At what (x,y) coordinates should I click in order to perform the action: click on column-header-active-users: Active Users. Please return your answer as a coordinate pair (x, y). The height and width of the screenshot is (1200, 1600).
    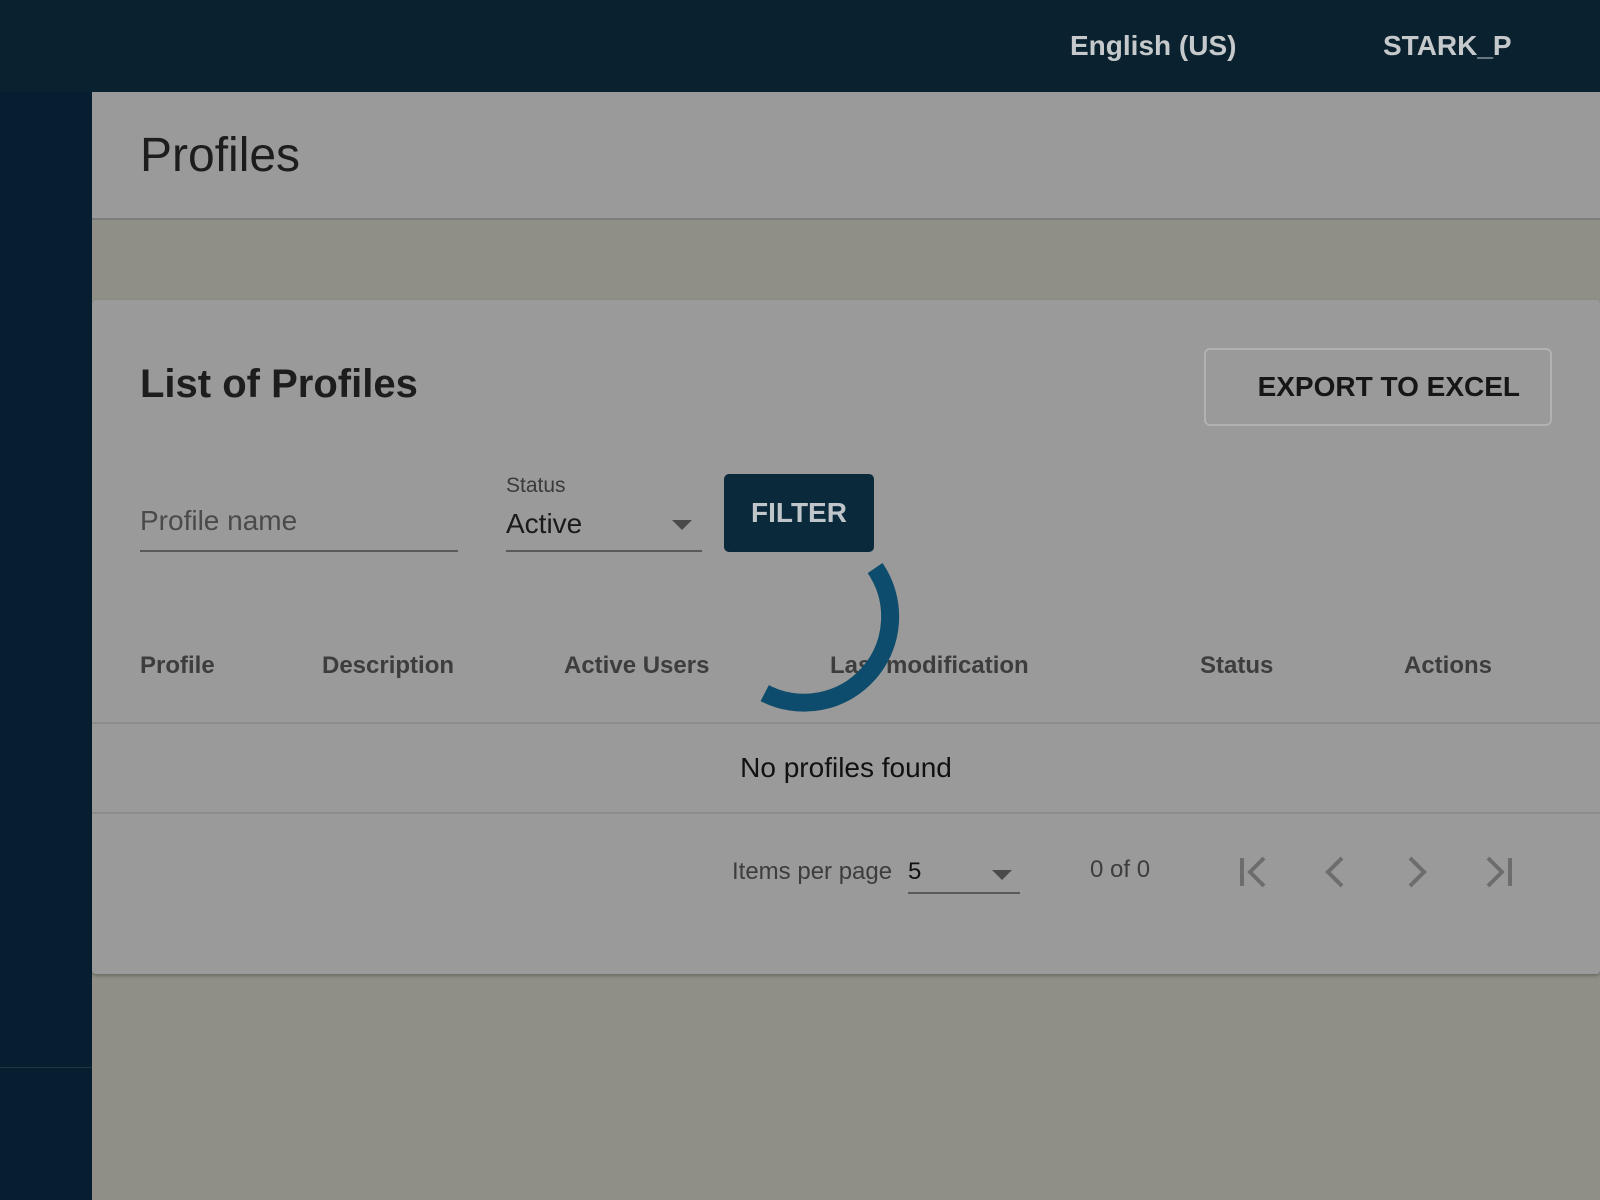
    Looking at the image, I should click on (636, 666).